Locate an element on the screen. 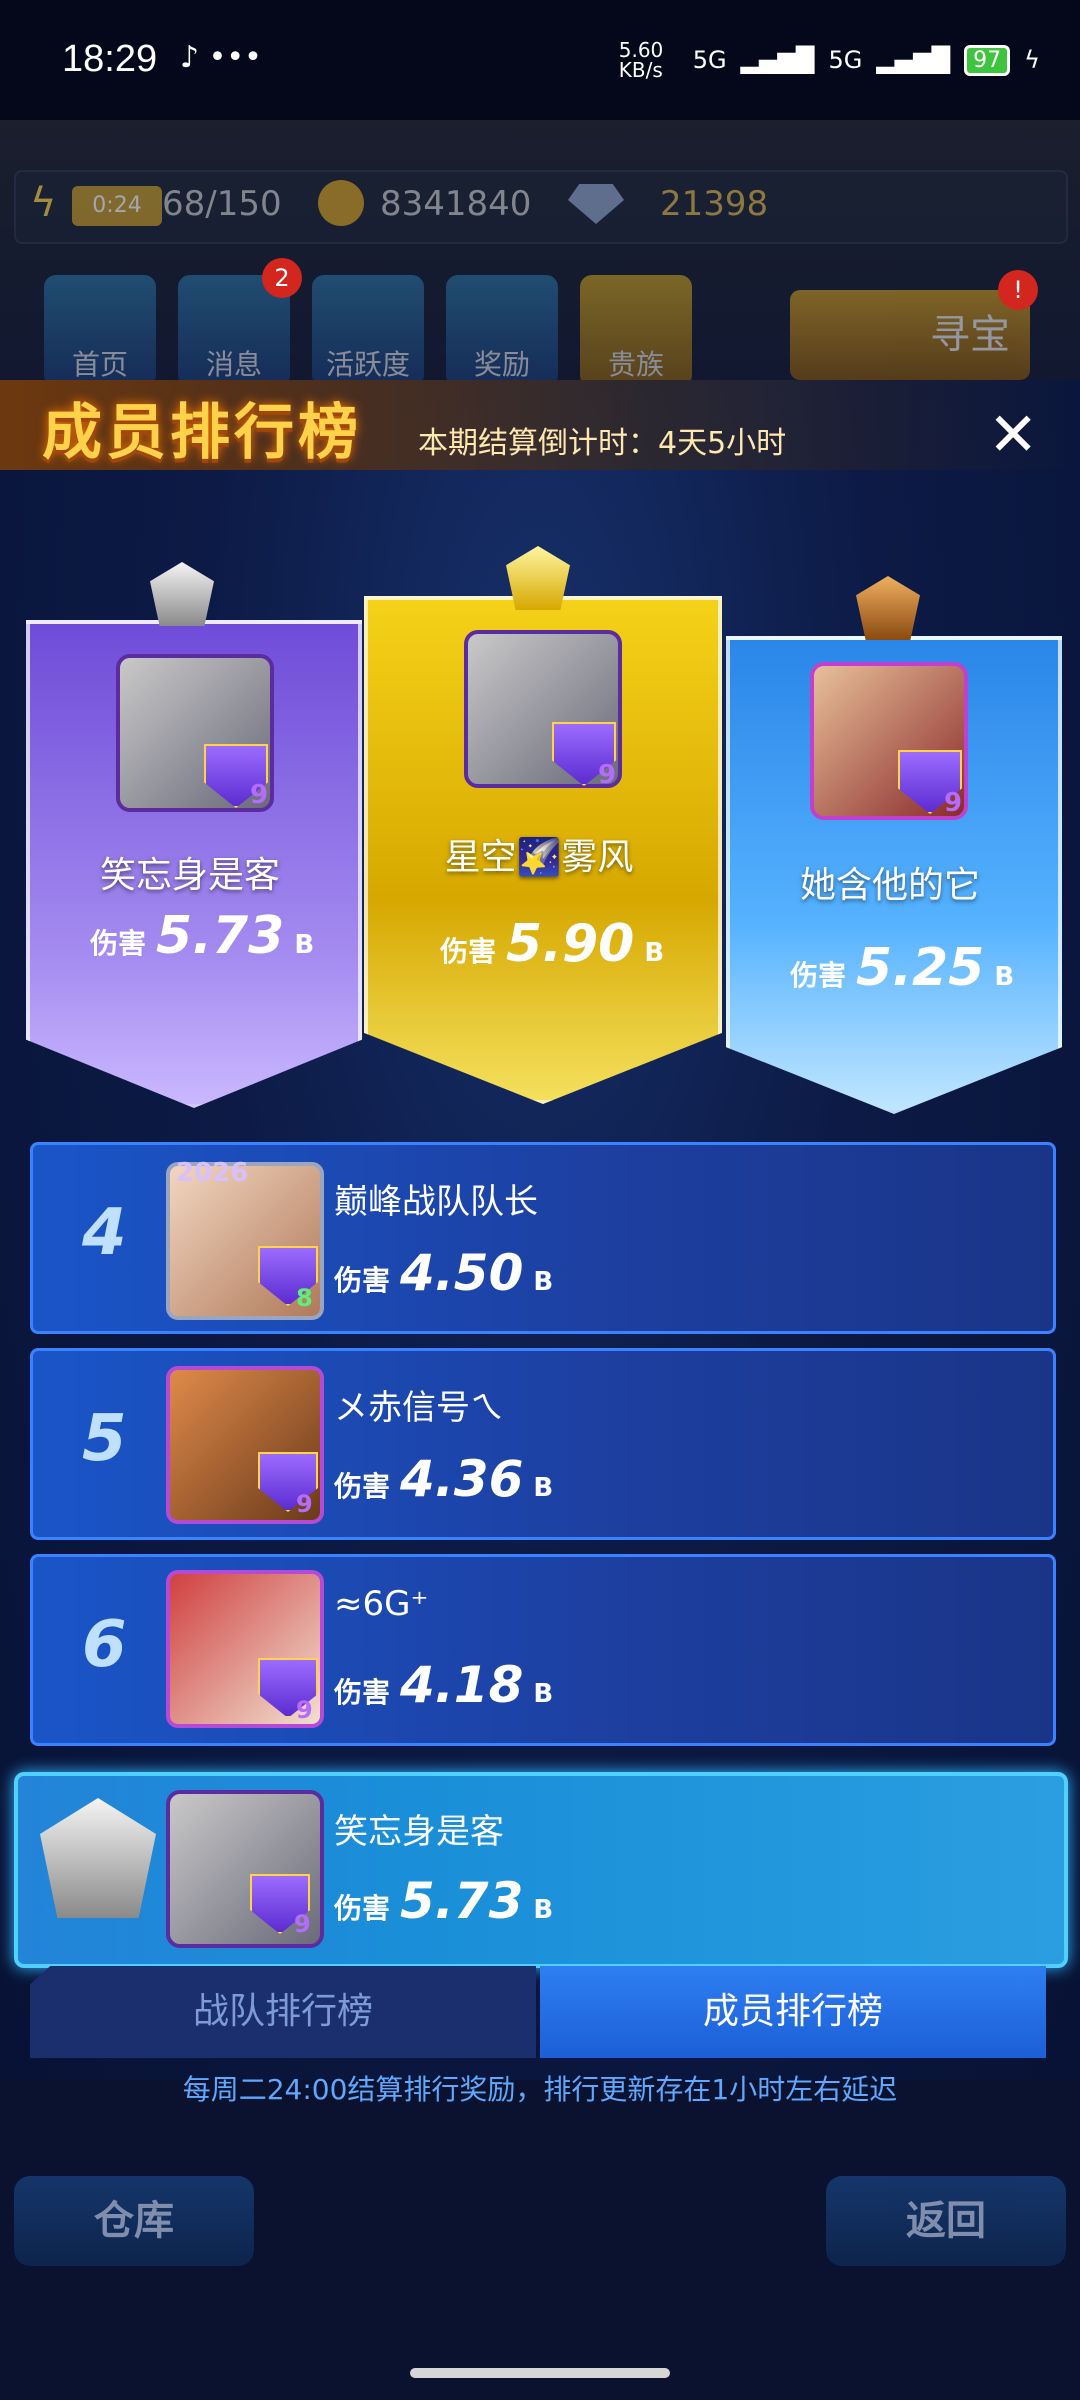  damage-value: 4.18 is located at coordinates (462, 1685).